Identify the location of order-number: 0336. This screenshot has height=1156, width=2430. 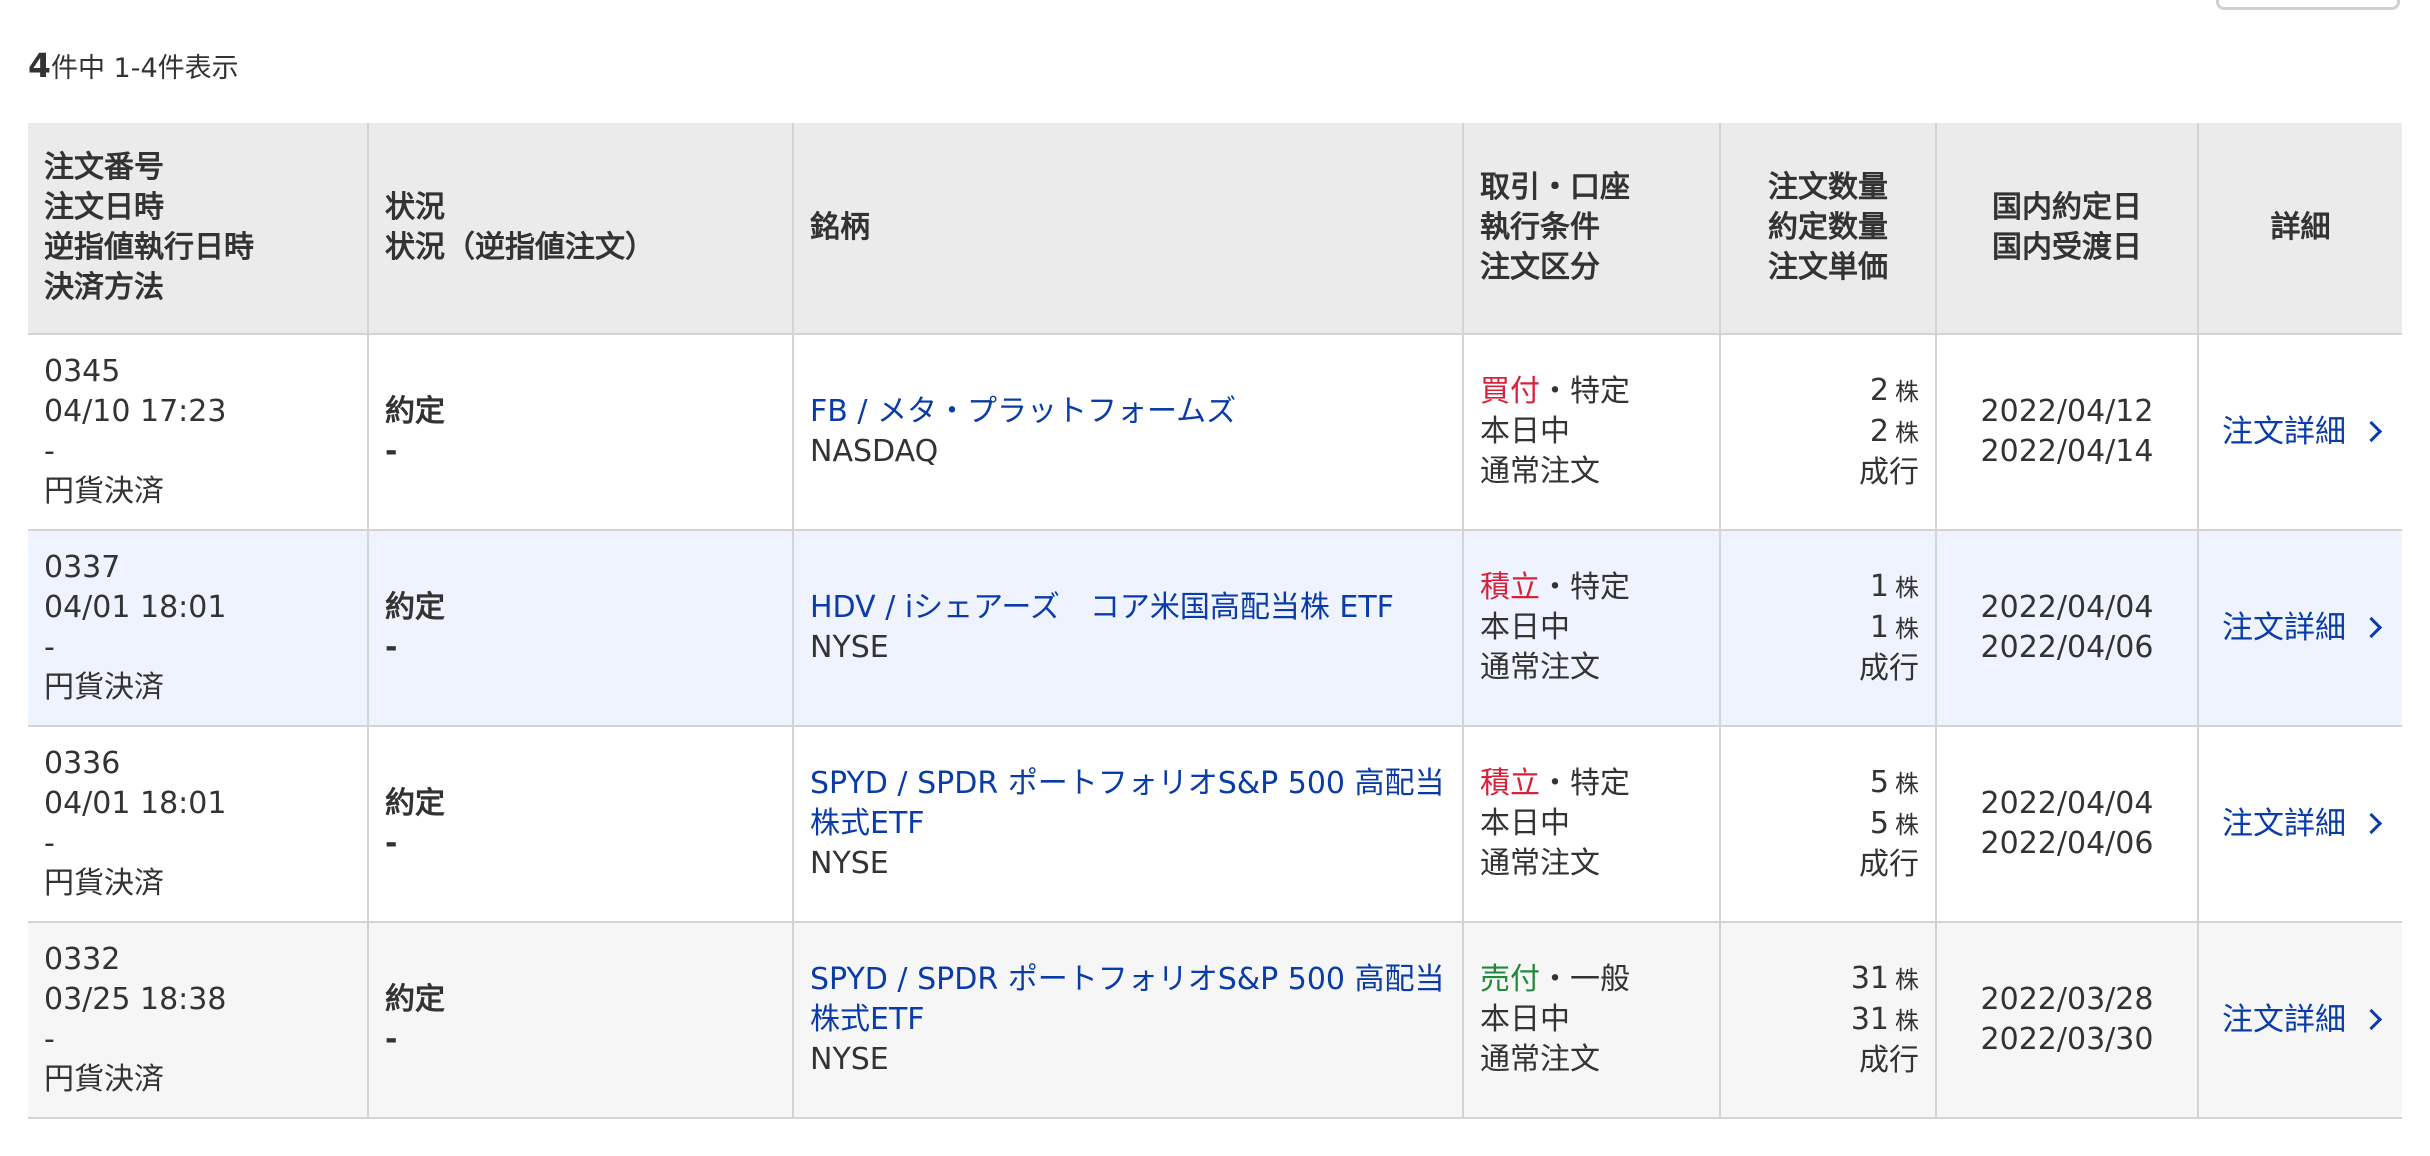
(82, 763).